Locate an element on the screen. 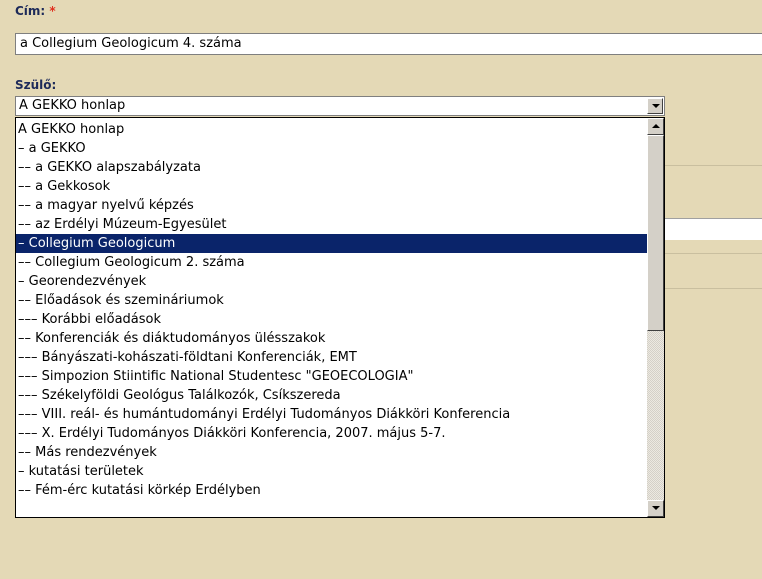 The width and height of the screenshot is (762, 579). triangle-down-icon is located at coordinates (656, 508).